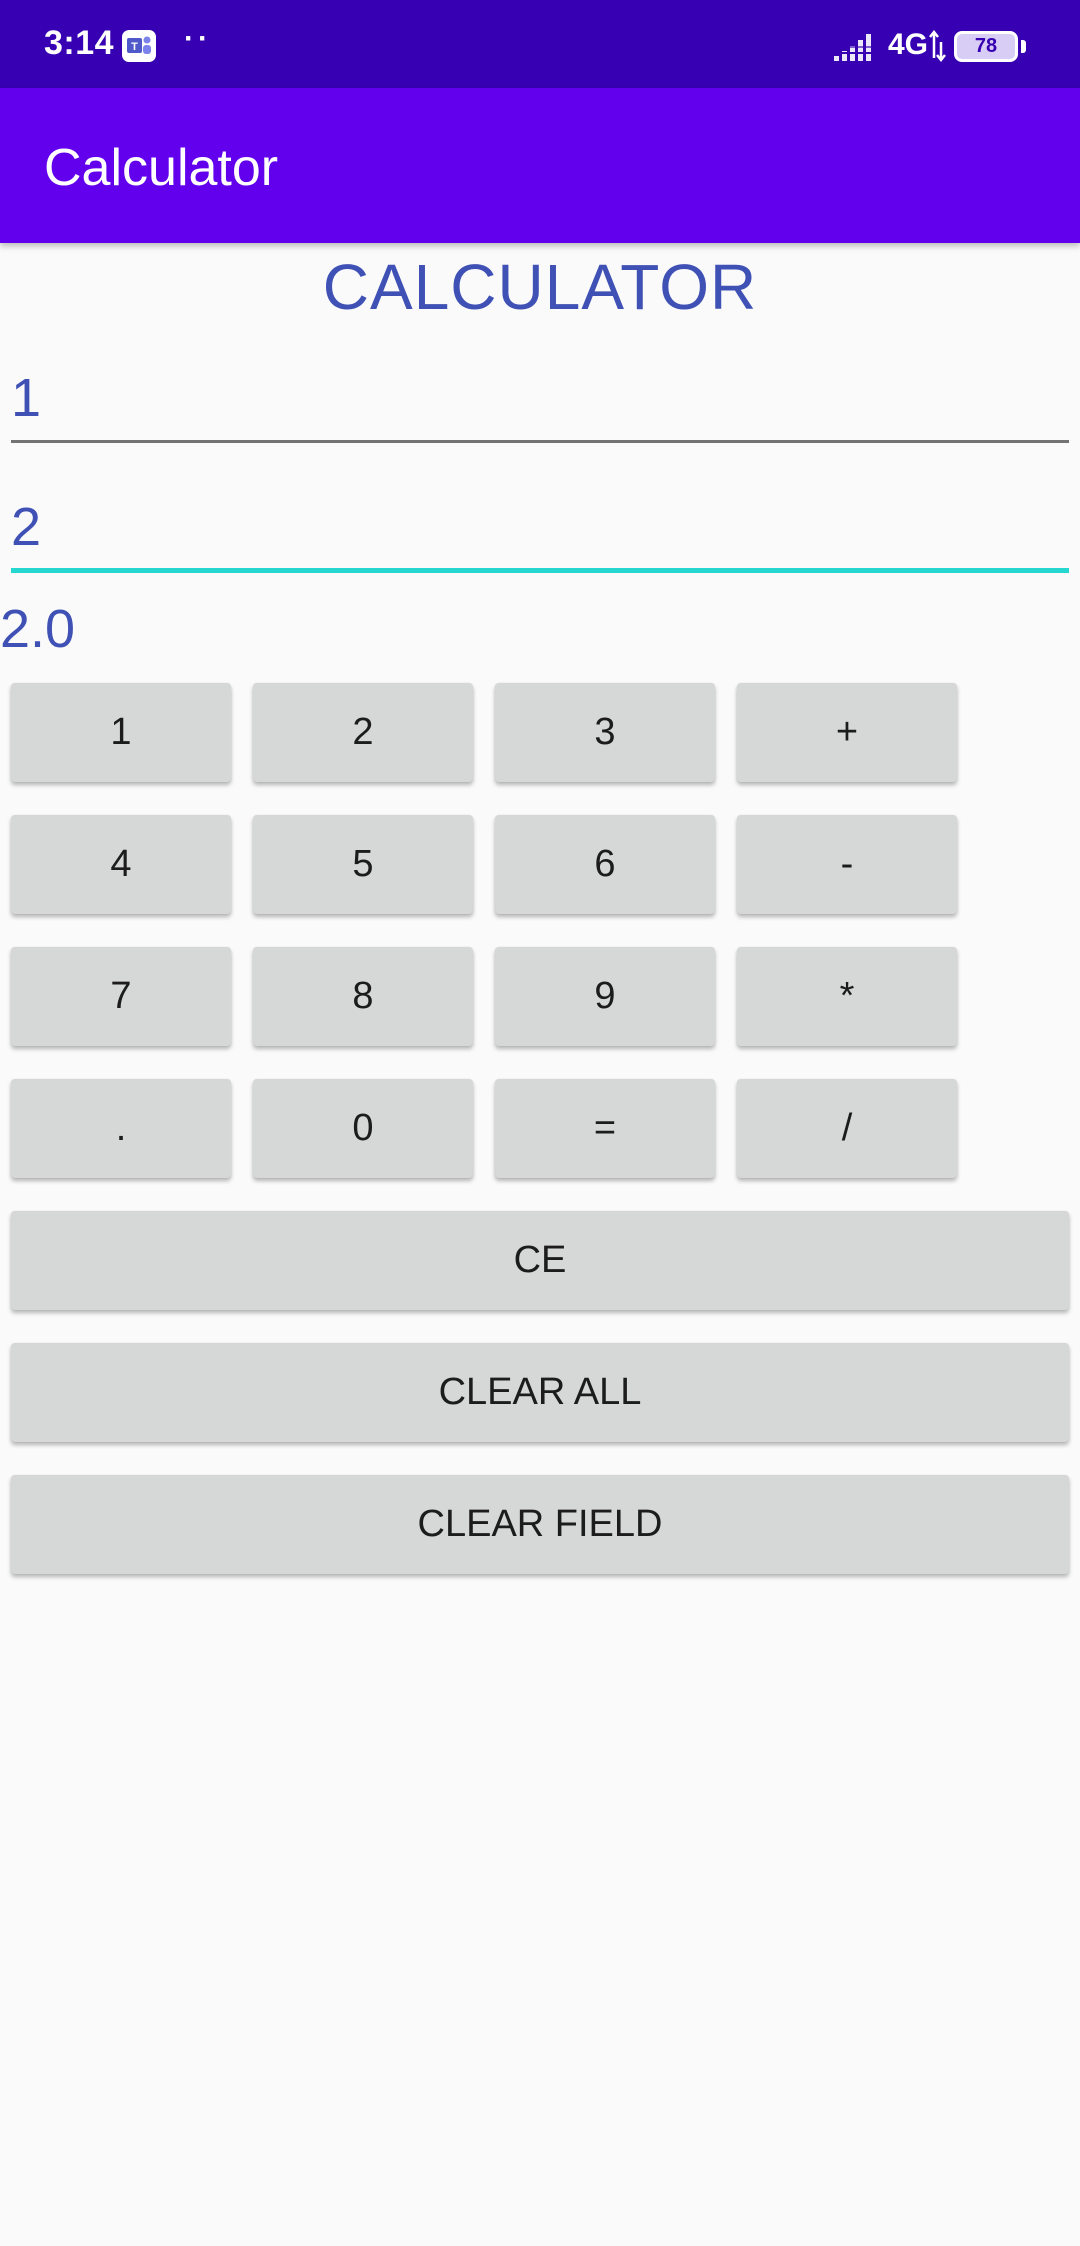 The height and width of the screenshot is (2246, 1080). What do you see at coordinates (847, 996) in the screenshot?
I see `multiply-button: *` at bounding box center [847, 996].